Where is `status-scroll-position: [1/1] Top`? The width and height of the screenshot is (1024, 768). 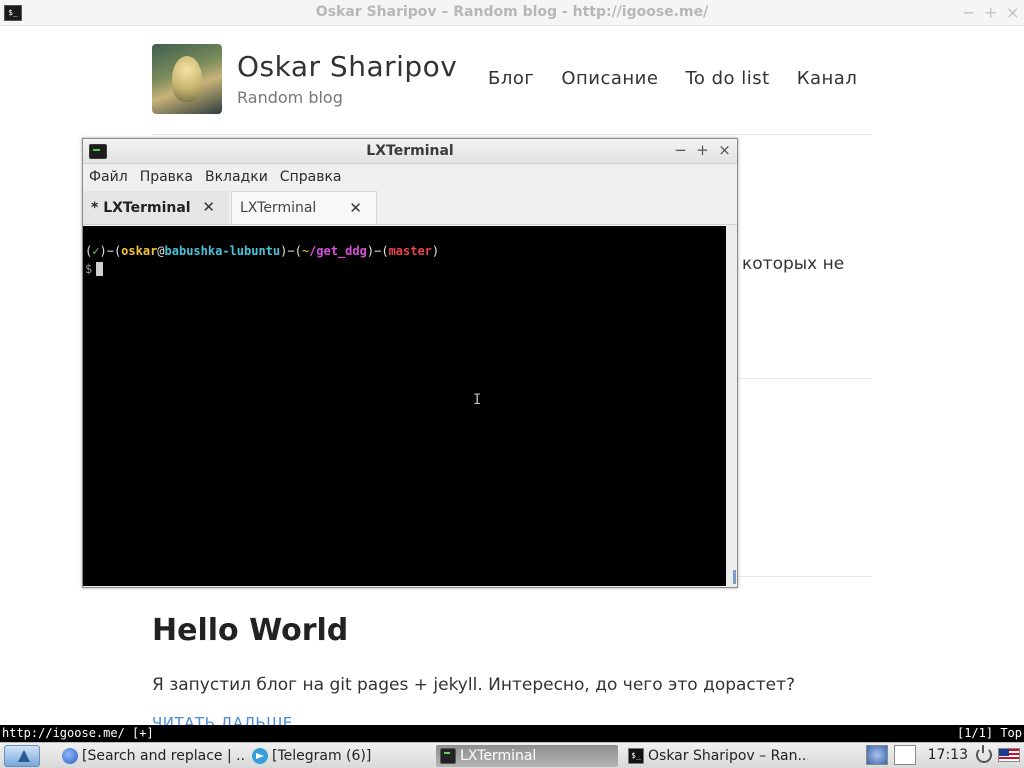 status-scroll-position: [1/1] Top is located at coordinates (989, 733).